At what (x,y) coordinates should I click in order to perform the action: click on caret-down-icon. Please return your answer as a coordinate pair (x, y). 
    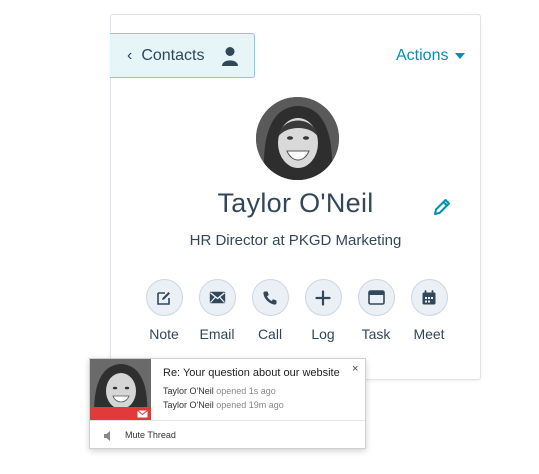
    Looking at the image, I should click on (460, 56).